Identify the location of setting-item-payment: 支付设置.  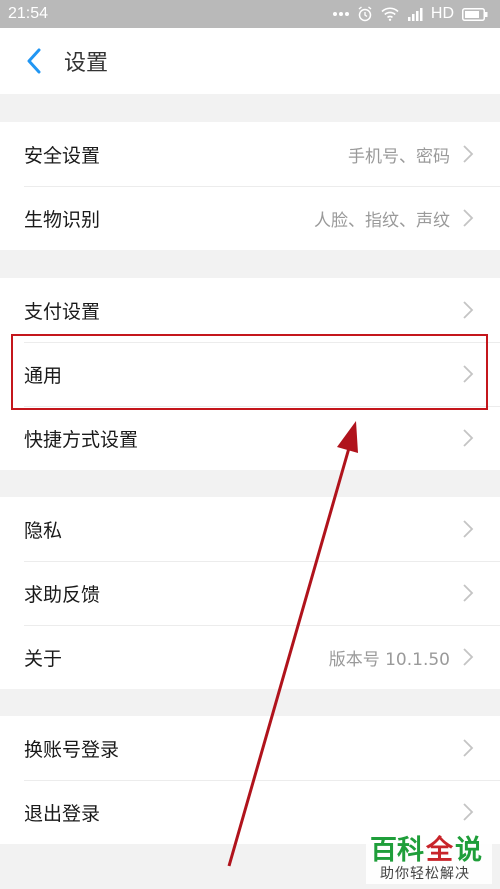
(250, 310).